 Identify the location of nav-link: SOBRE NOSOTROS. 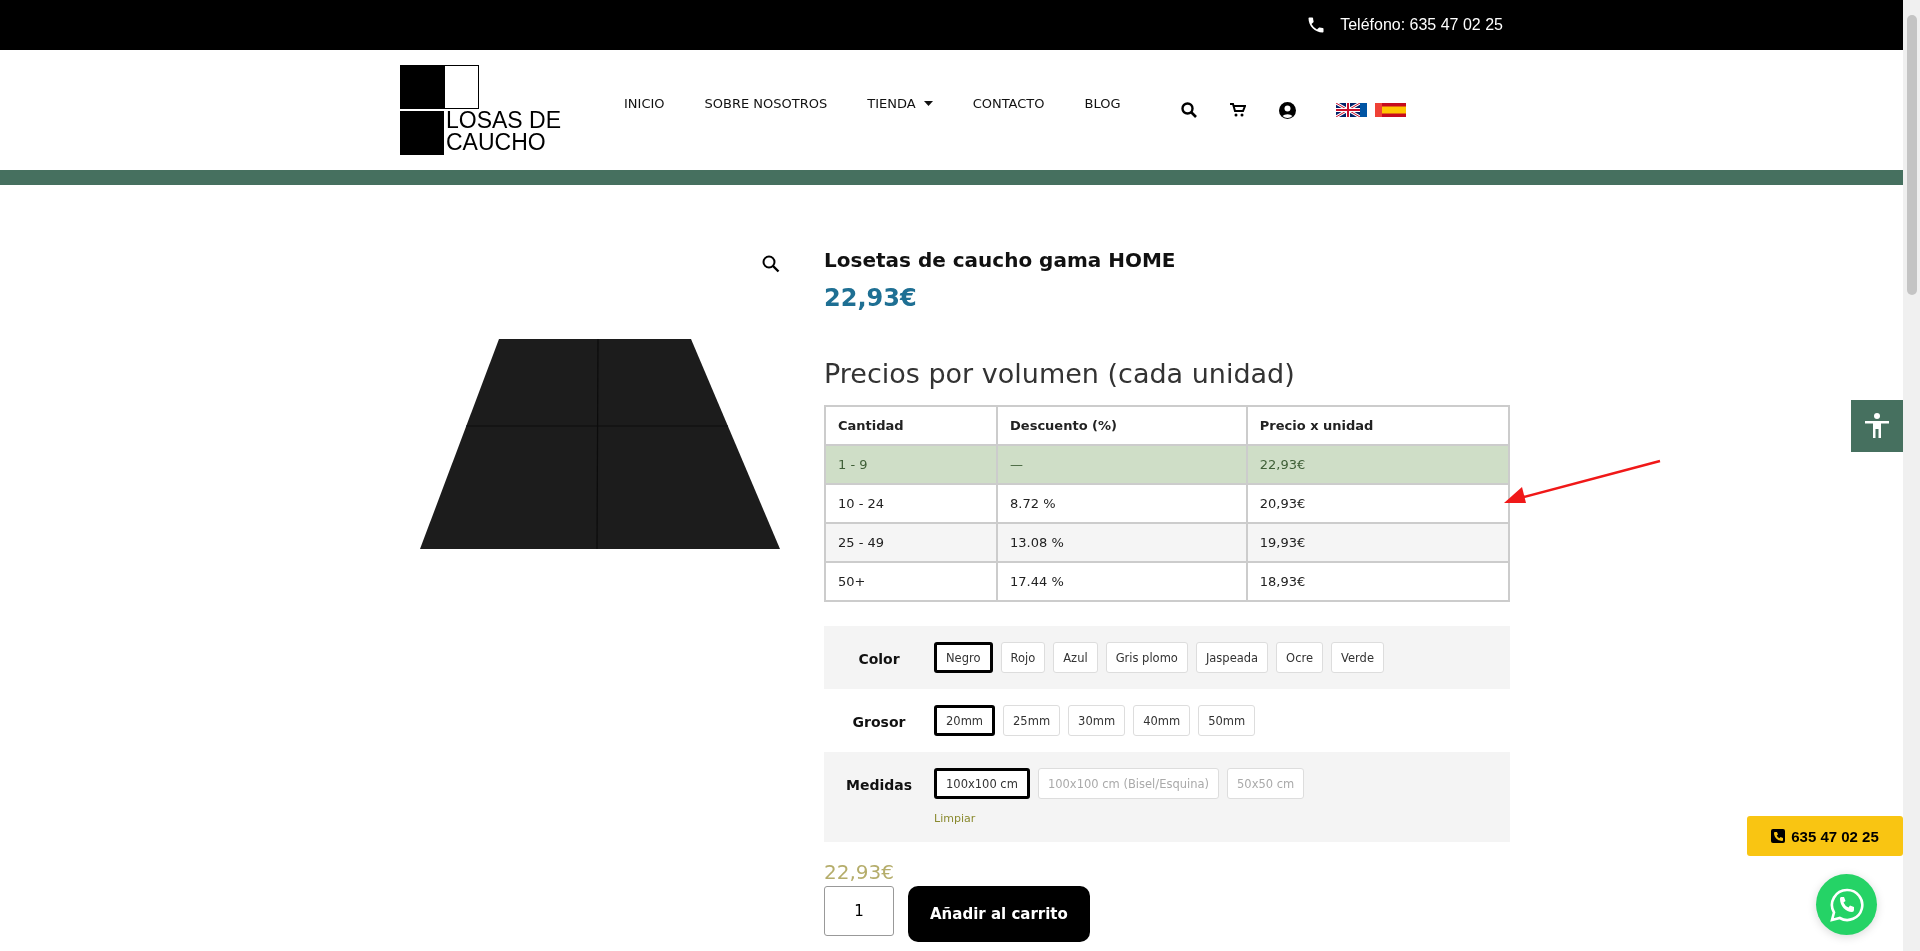
(766, 103).